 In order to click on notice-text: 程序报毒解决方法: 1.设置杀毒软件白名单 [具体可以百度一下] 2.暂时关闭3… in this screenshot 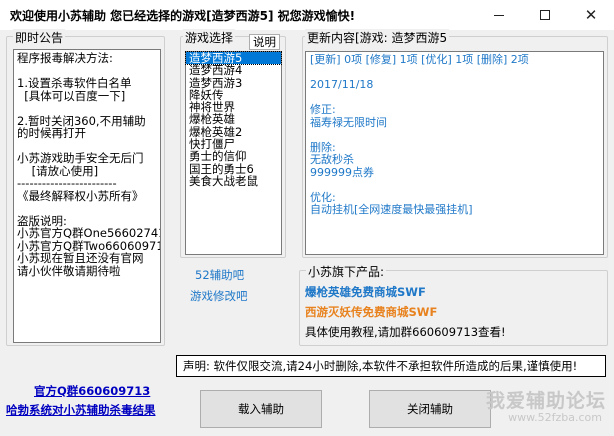, I will do `click(89, 164)`.